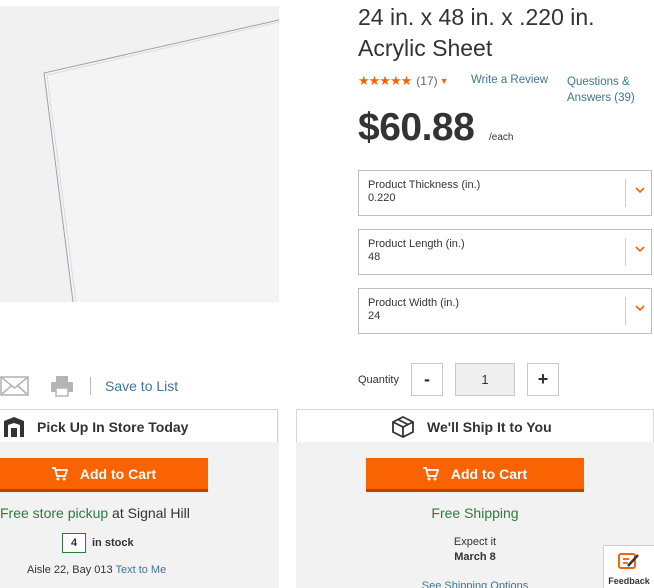  Describe the element at coordinates (501, 137) in the screenshot. I see `price-unit: /each` at that location.